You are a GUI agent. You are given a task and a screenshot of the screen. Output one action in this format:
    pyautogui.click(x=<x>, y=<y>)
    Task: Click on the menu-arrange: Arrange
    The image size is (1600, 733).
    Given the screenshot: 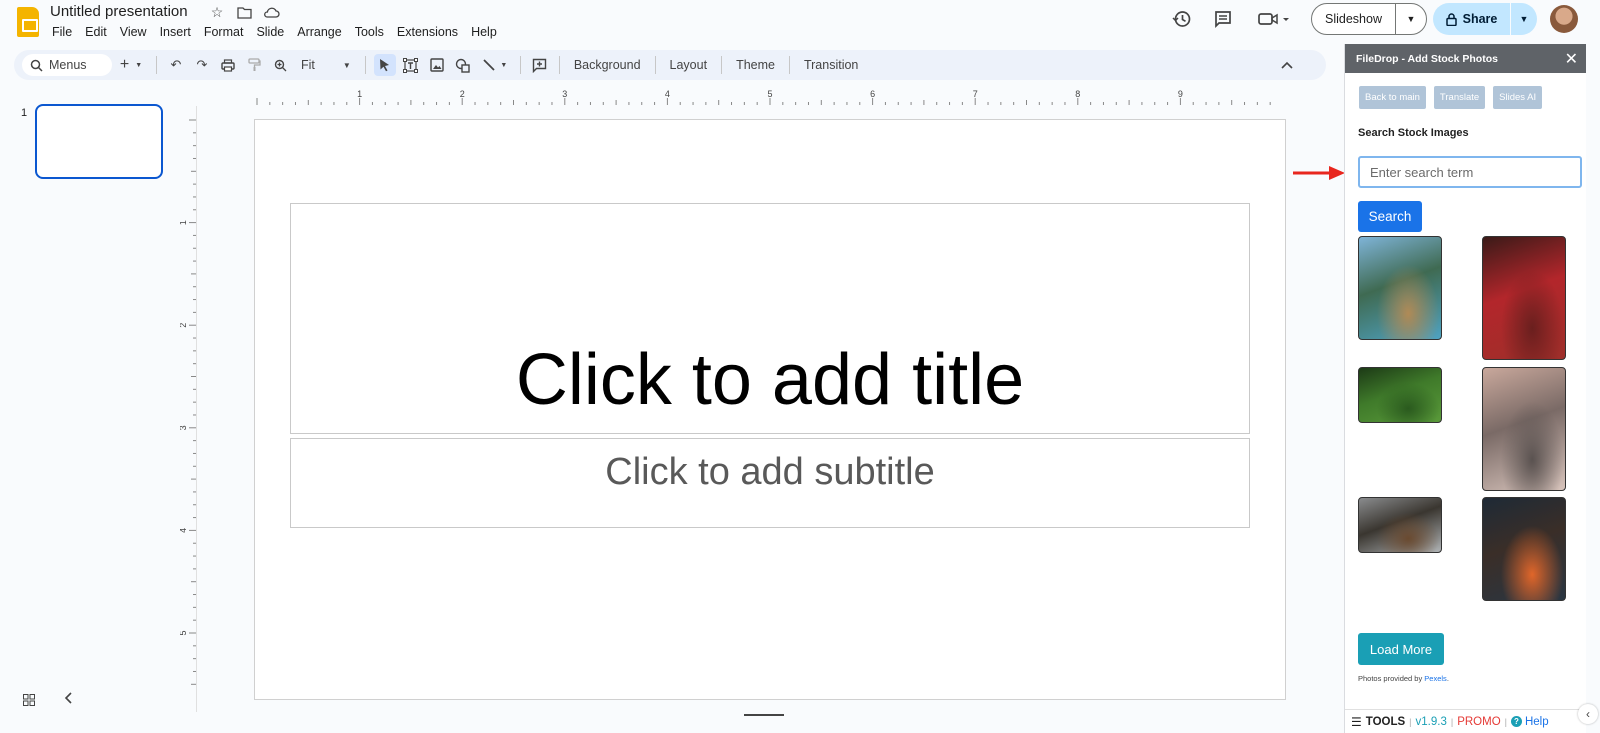 What is the action you would take?
    pyautogui.click(x=322, y=32)
    